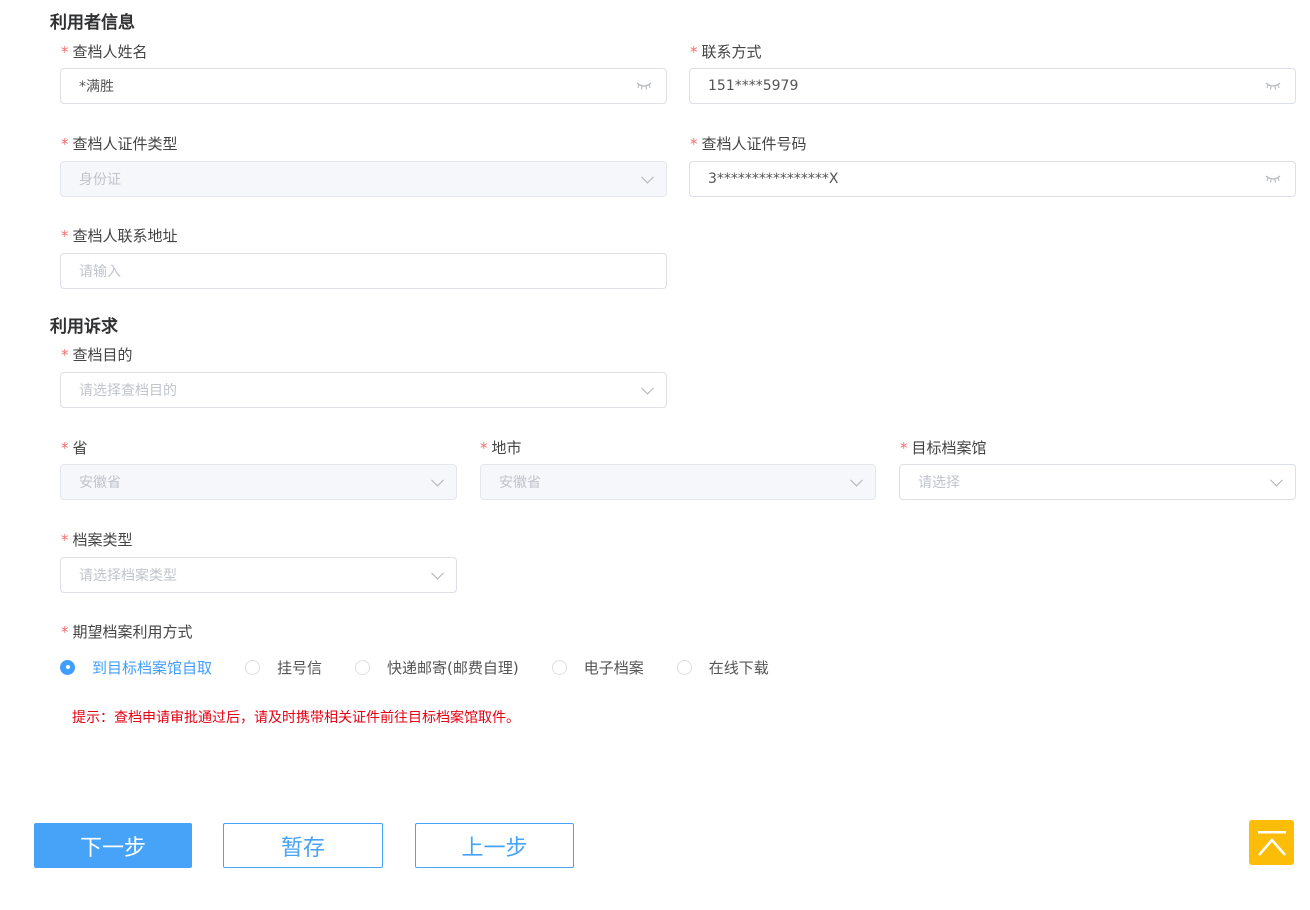 The height and width of the screenshot is (910, 1310). What do you see at coordinates (363, 86) in the screenshot?
I see `name-field: *满胜` at bounding box center [363, 86].